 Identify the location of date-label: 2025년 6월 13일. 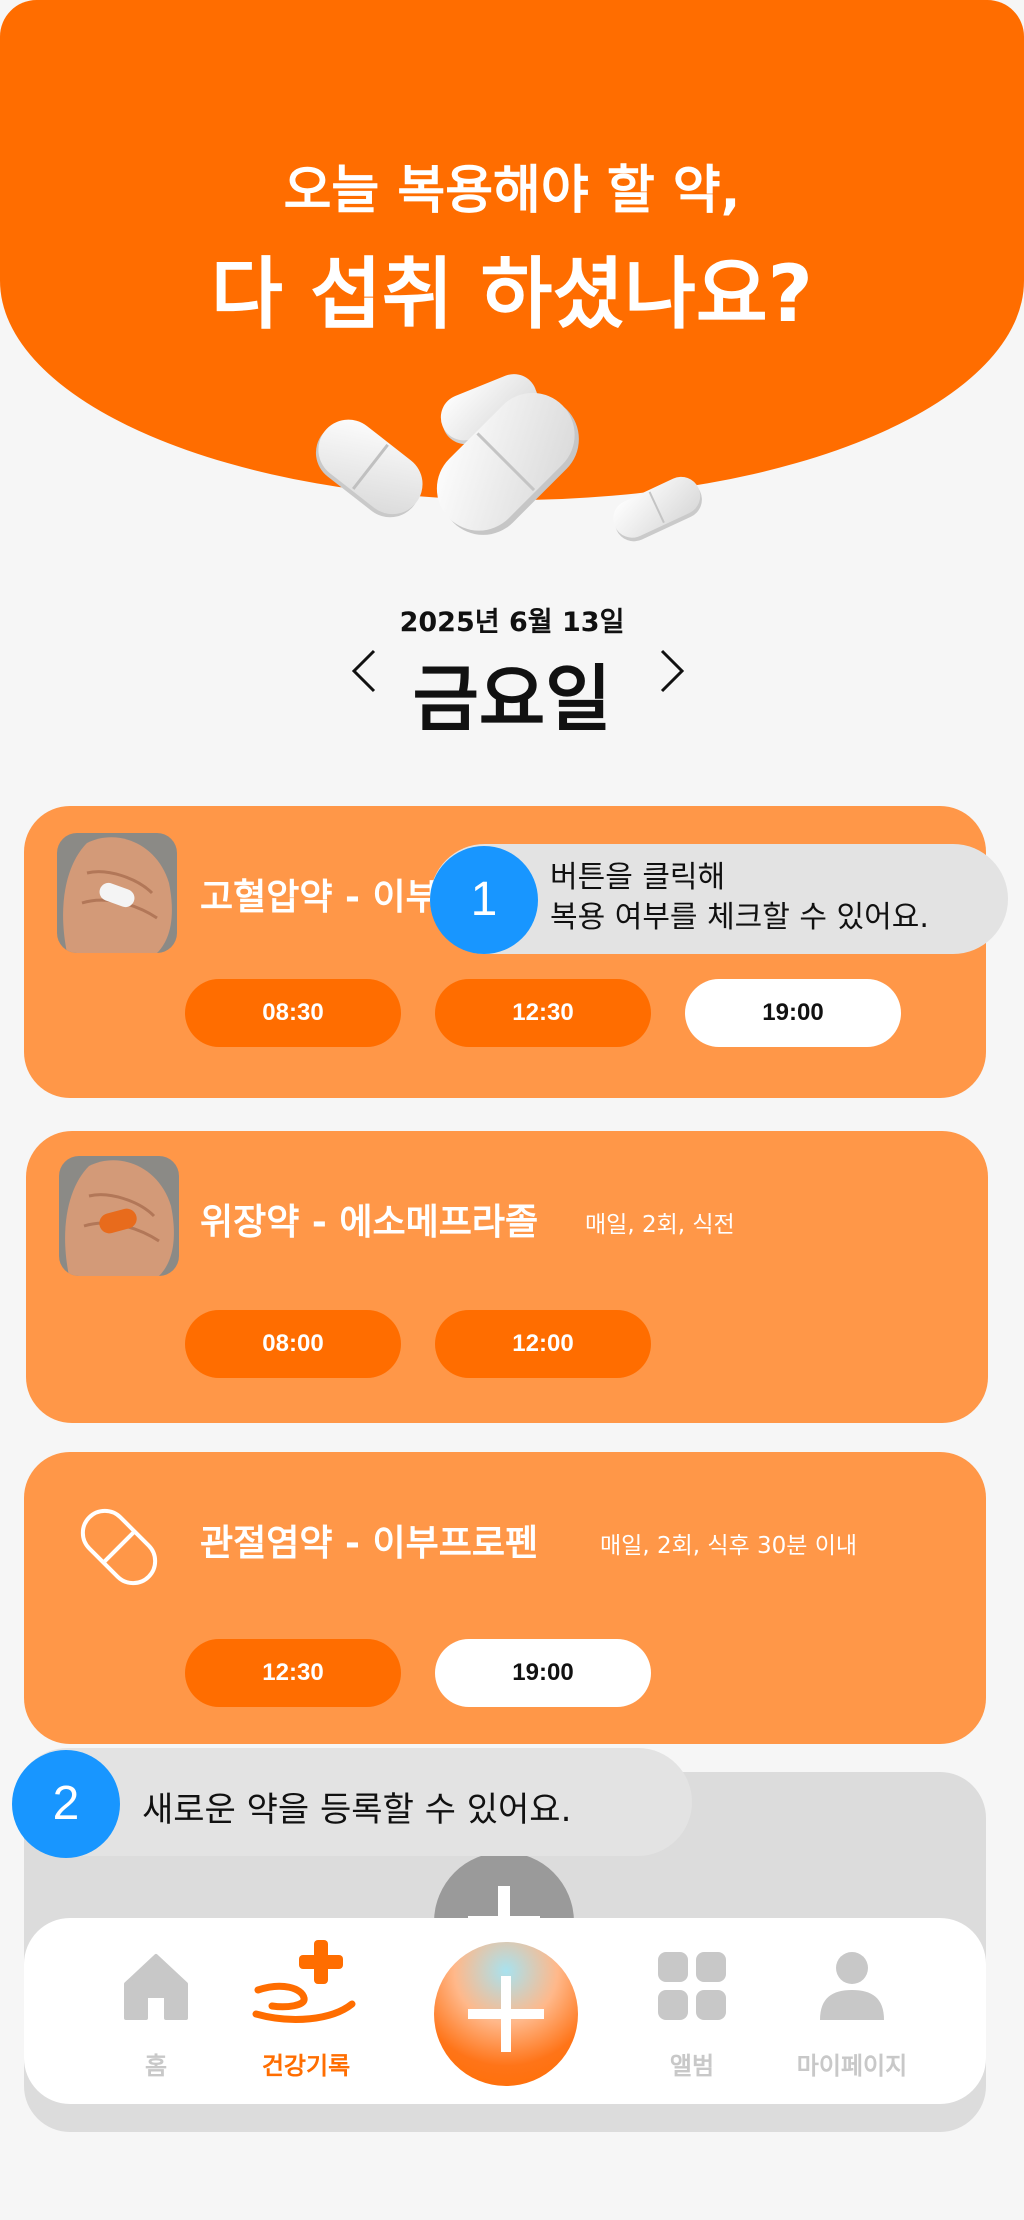
(512, 622).